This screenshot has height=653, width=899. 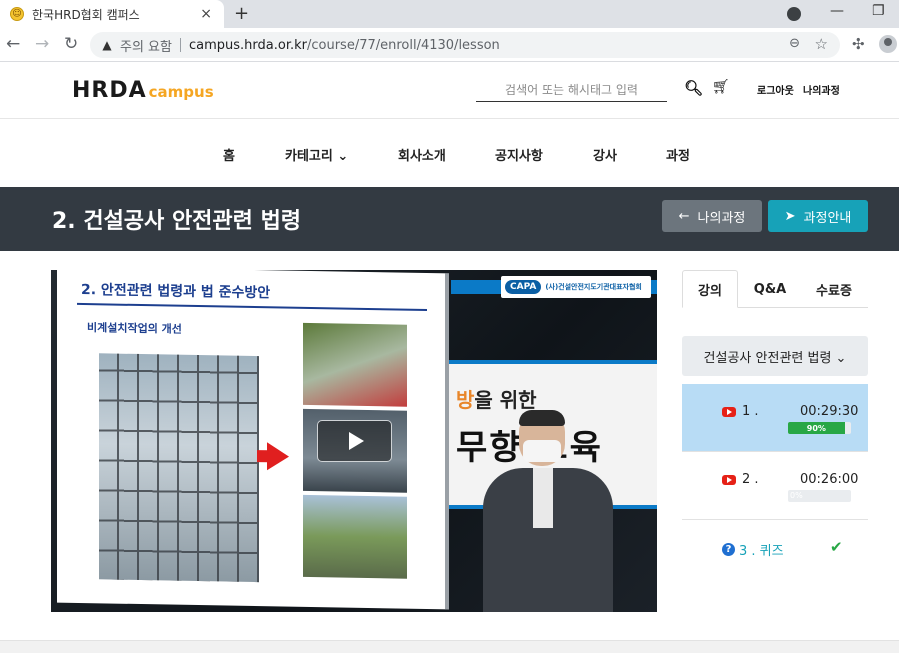 What do you see at coordinates (86, 14) in the screenshot?
I see `tab-title: 한국HRD협회 캠퍼스` at bounding box center [86, 14].